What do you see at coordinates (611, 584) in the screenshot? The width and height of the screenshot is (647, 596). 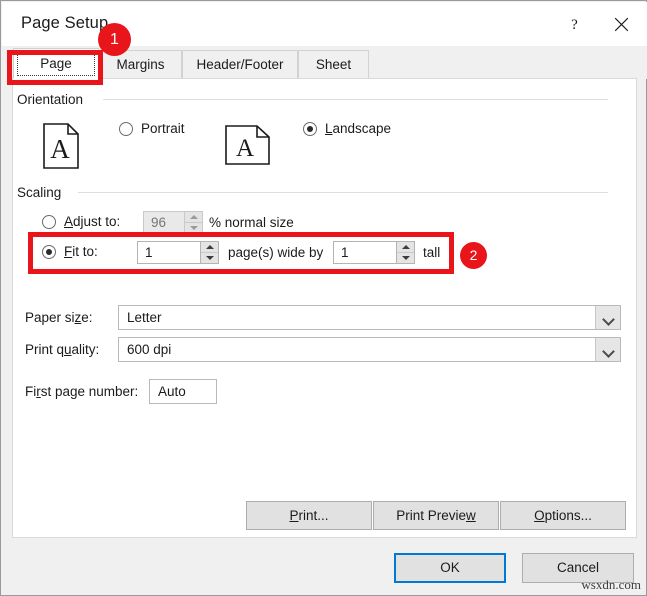 I see `watermark: wsxdn.com` at bounding box center [611, 584].